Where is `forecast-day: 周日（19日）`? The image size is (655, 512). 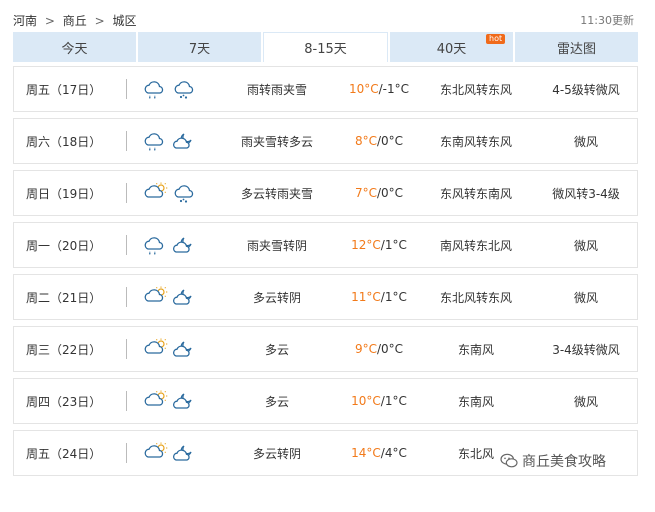 forecast-day: 周日（19日） is located at coordinates (64, 193).